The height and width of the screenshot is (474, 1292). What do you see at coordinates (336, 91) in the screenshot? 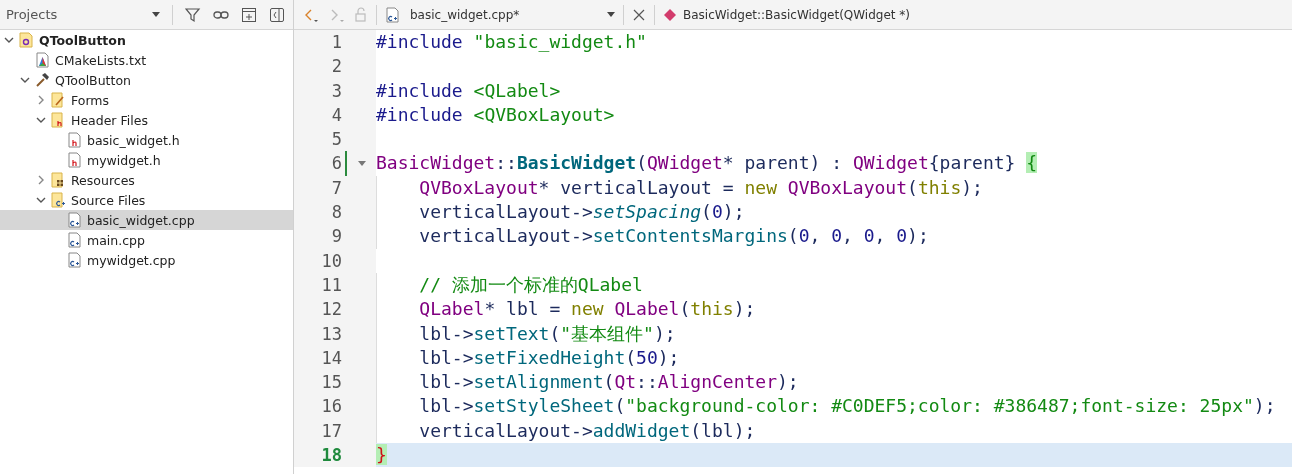
I see `line-number: 3` at bounding box center [336, 91].